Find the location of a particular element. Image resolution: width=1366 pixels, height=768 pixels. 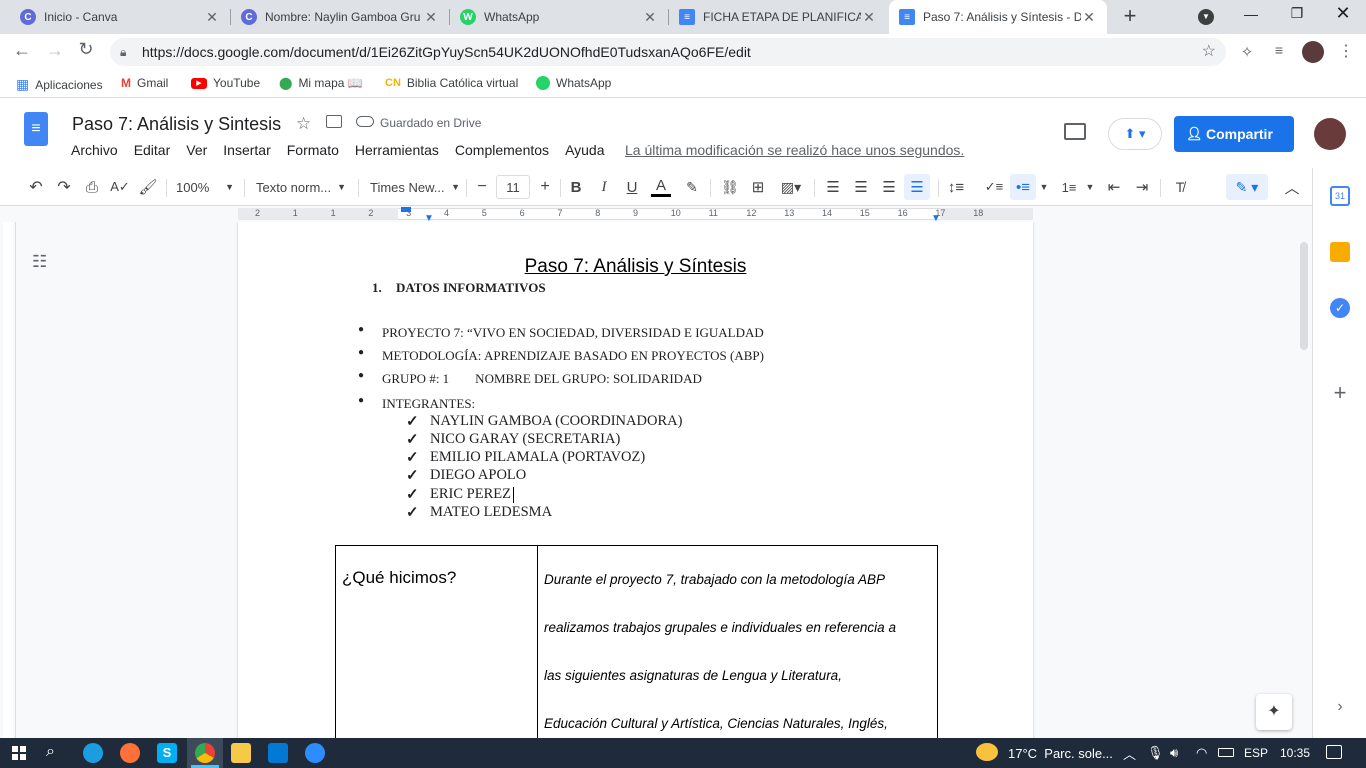

bookmark-youtube: ▶ YouTube is located at coordinates (225, 83).